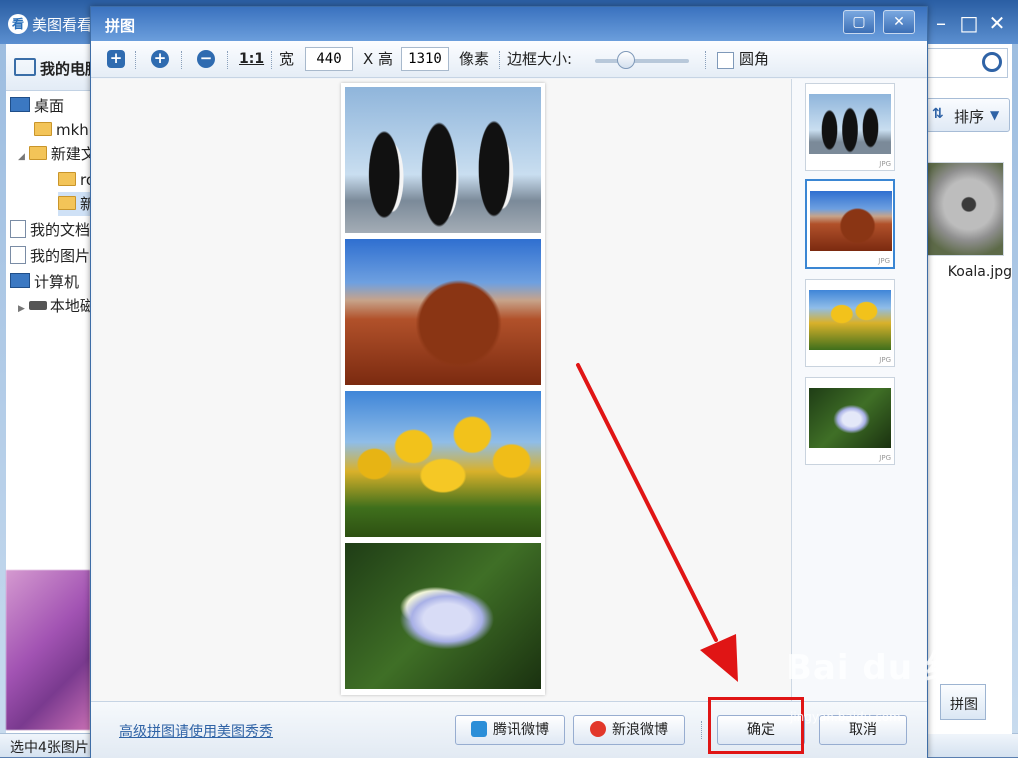 The width and height of the screenshot is (1018, 758). I want to click on baidu-watermark: Bai du 经验, so click(891, 668).